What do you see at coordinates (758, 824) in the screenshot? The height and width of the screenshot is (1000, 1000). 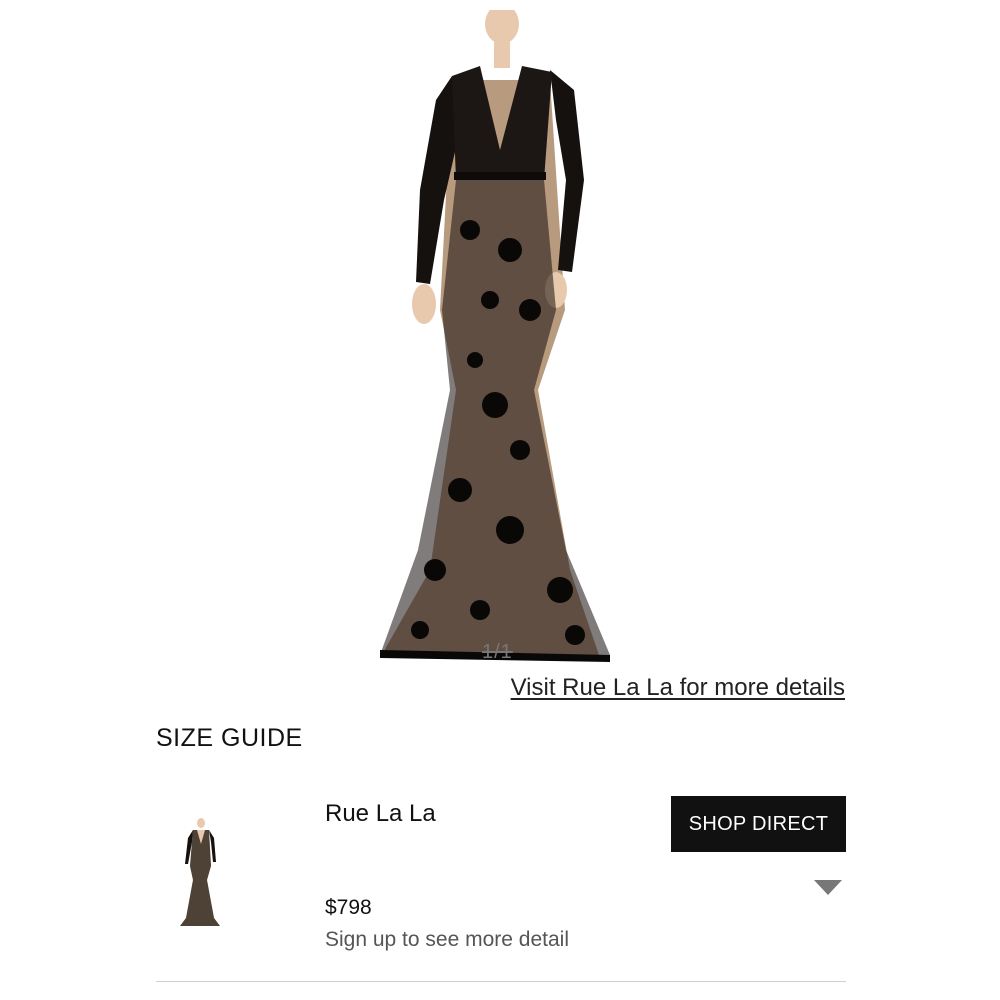 I see `shop-direct-button: SHOP DIRECT` at bounding box center [758, 824].